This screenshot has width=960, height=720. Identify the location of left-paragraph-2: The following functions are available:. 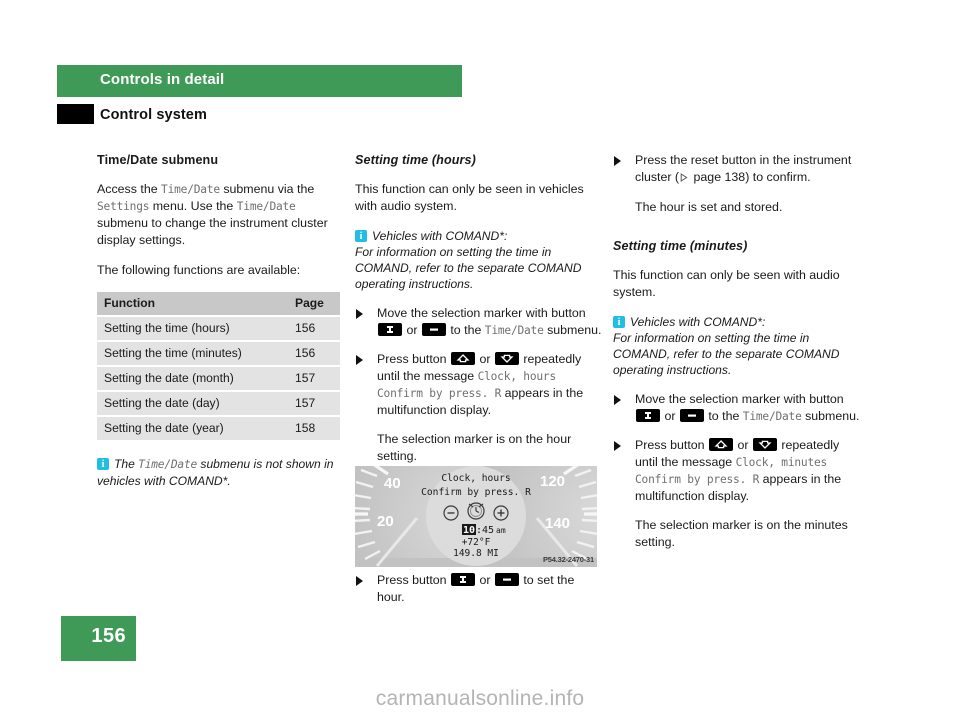
(199, 270).